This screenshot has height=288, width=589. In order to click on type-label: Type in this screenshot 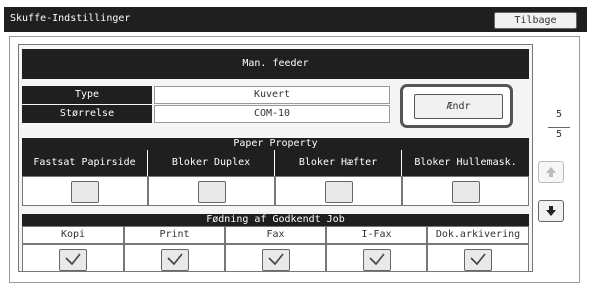, I will do `click(87, 95)`.